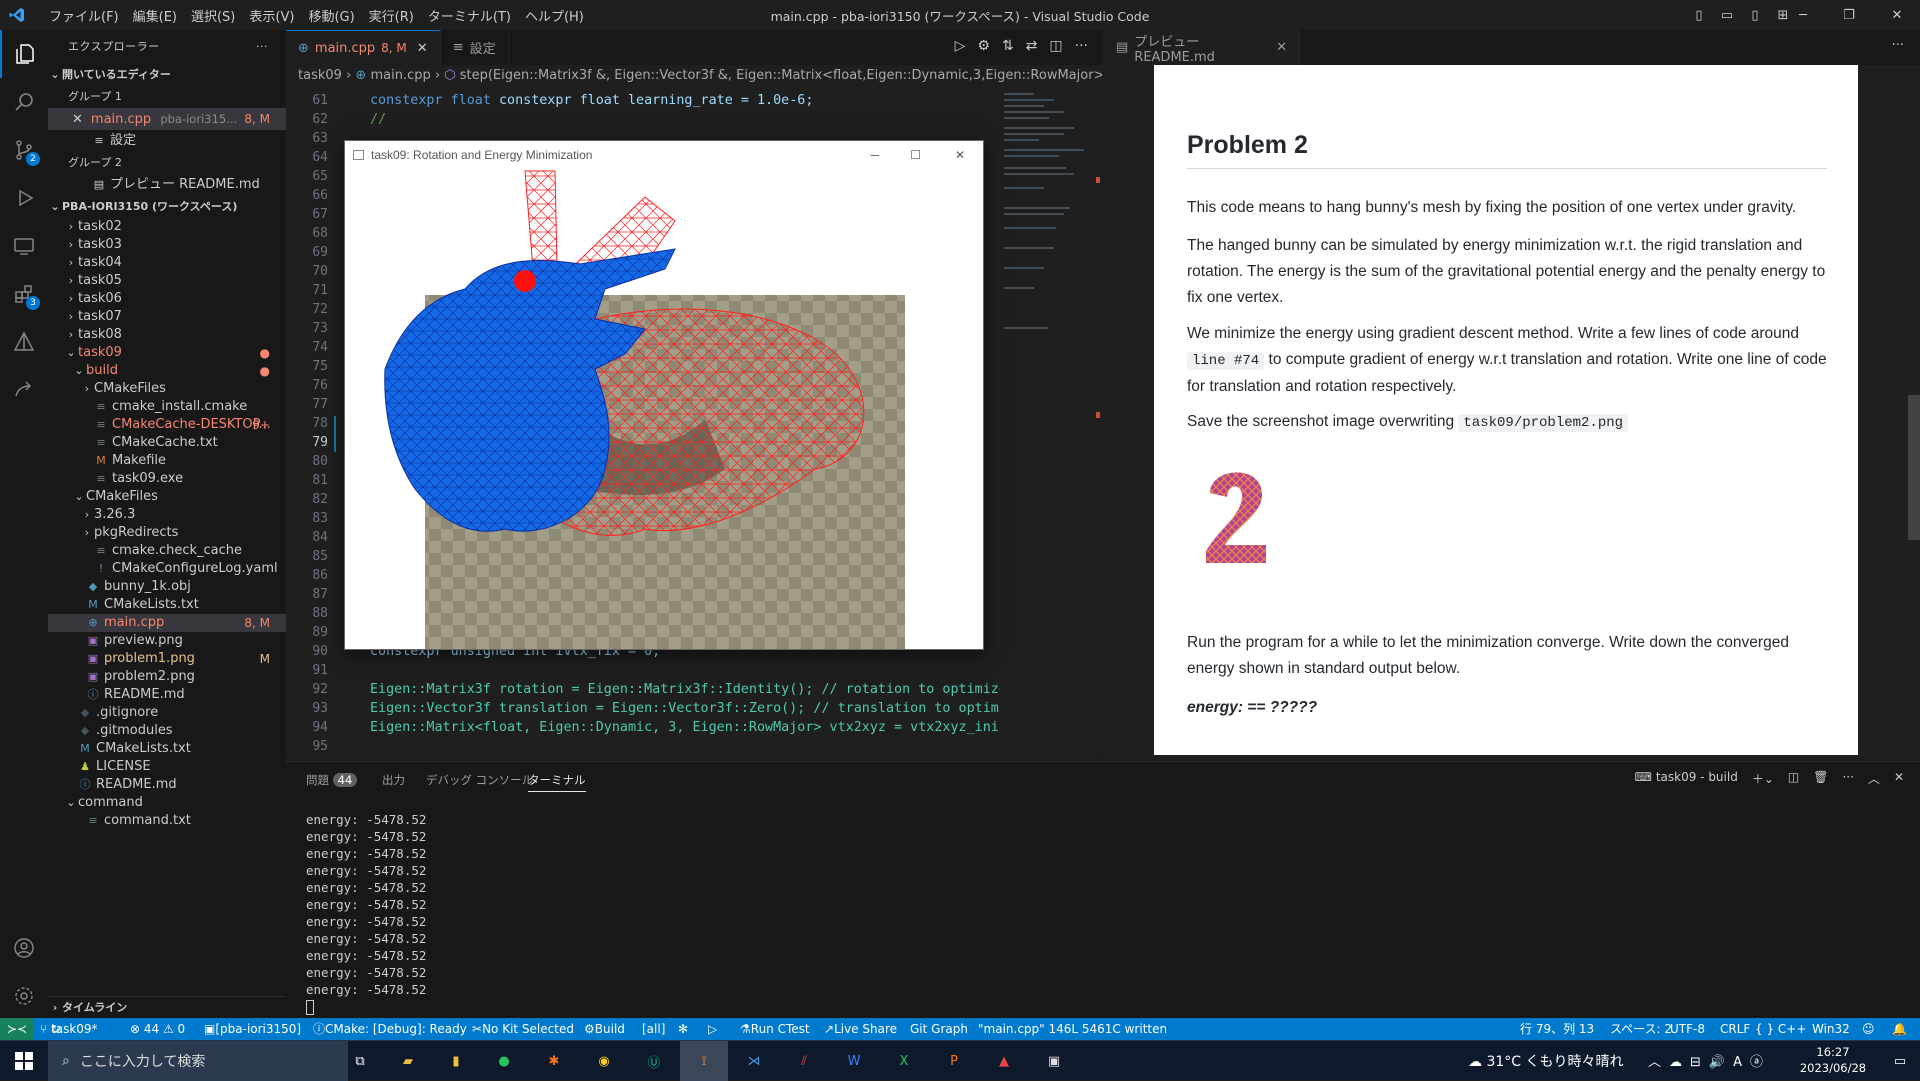 This screenshot has height=1081, width=1920. What do you see at coordinates (504, 1061) in the screenshot?
I see `line-app-icon: ●` at bounding box center [504, 1061].